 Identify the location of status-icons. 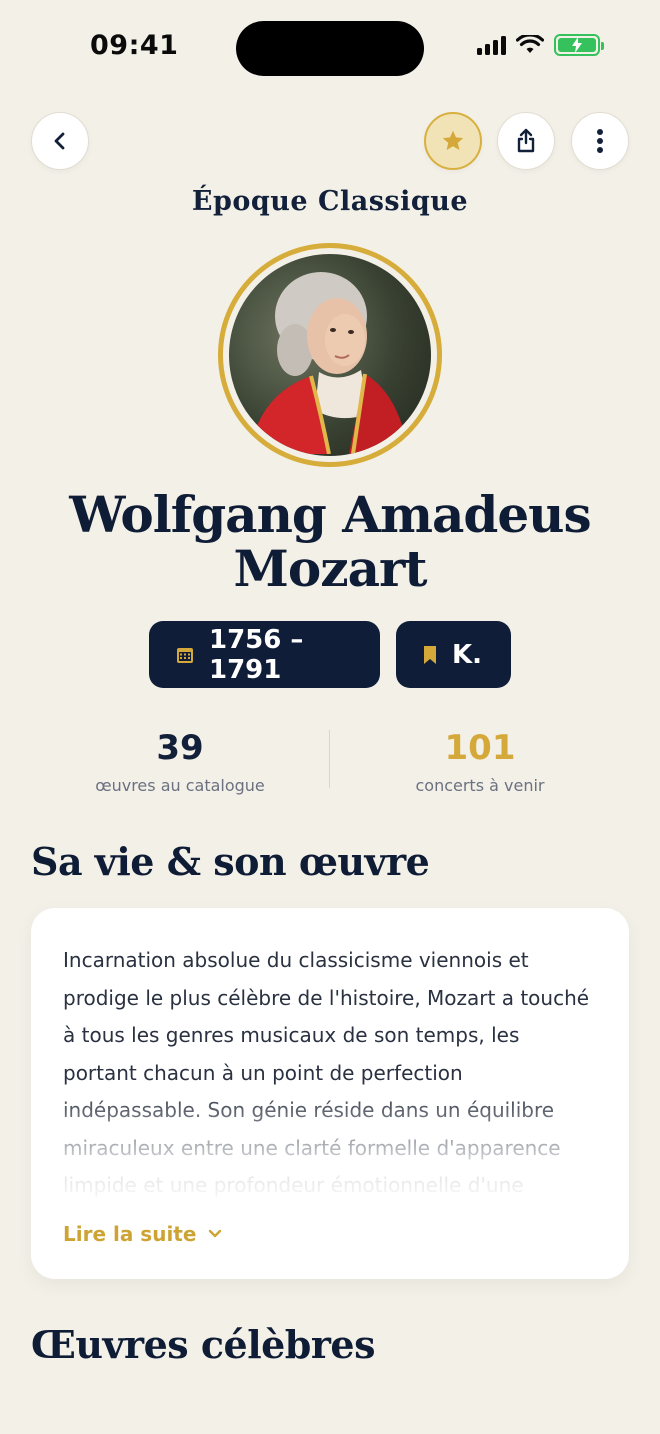
(540, 45).